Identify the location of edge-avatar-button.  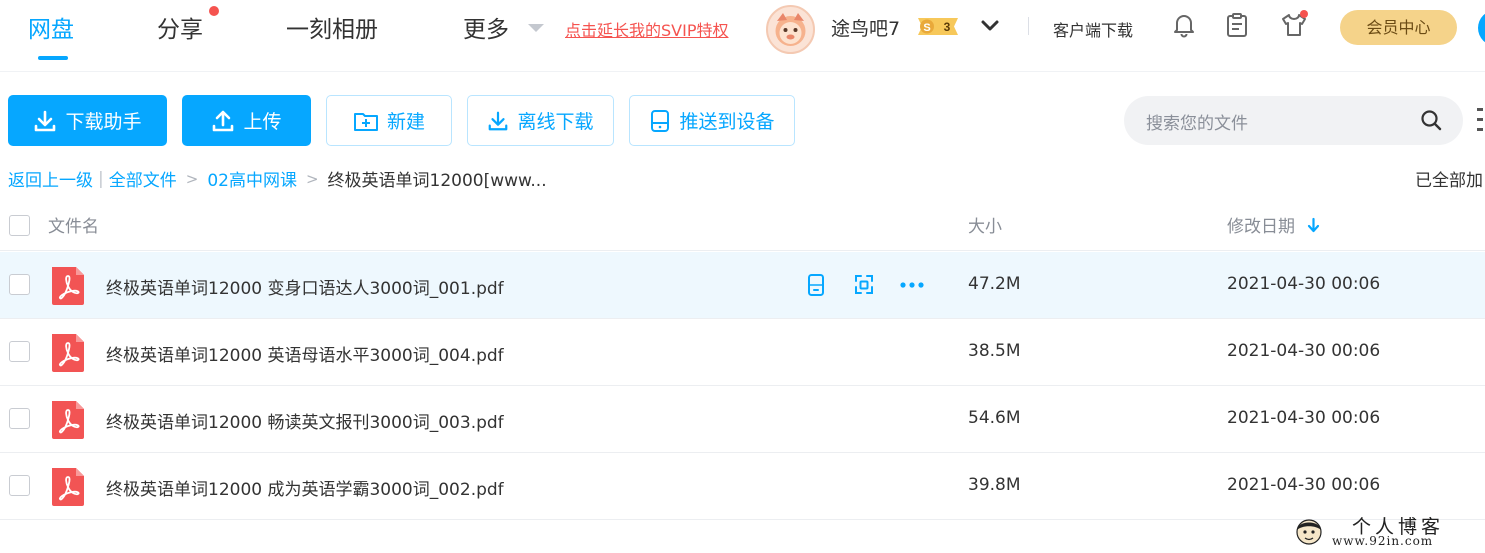
(1481, 28).